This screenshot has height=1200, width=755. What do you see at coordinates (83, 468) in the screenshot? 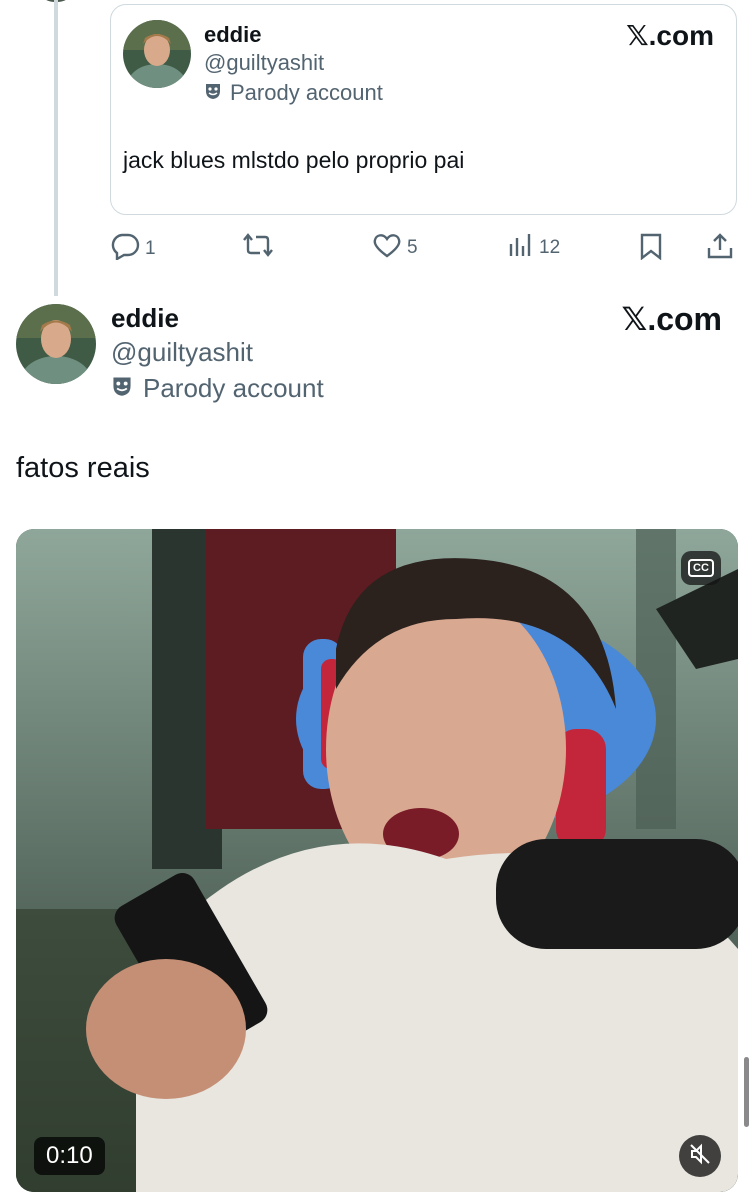
I see `post-text: fatos reais` at bounding box center [83, 468].